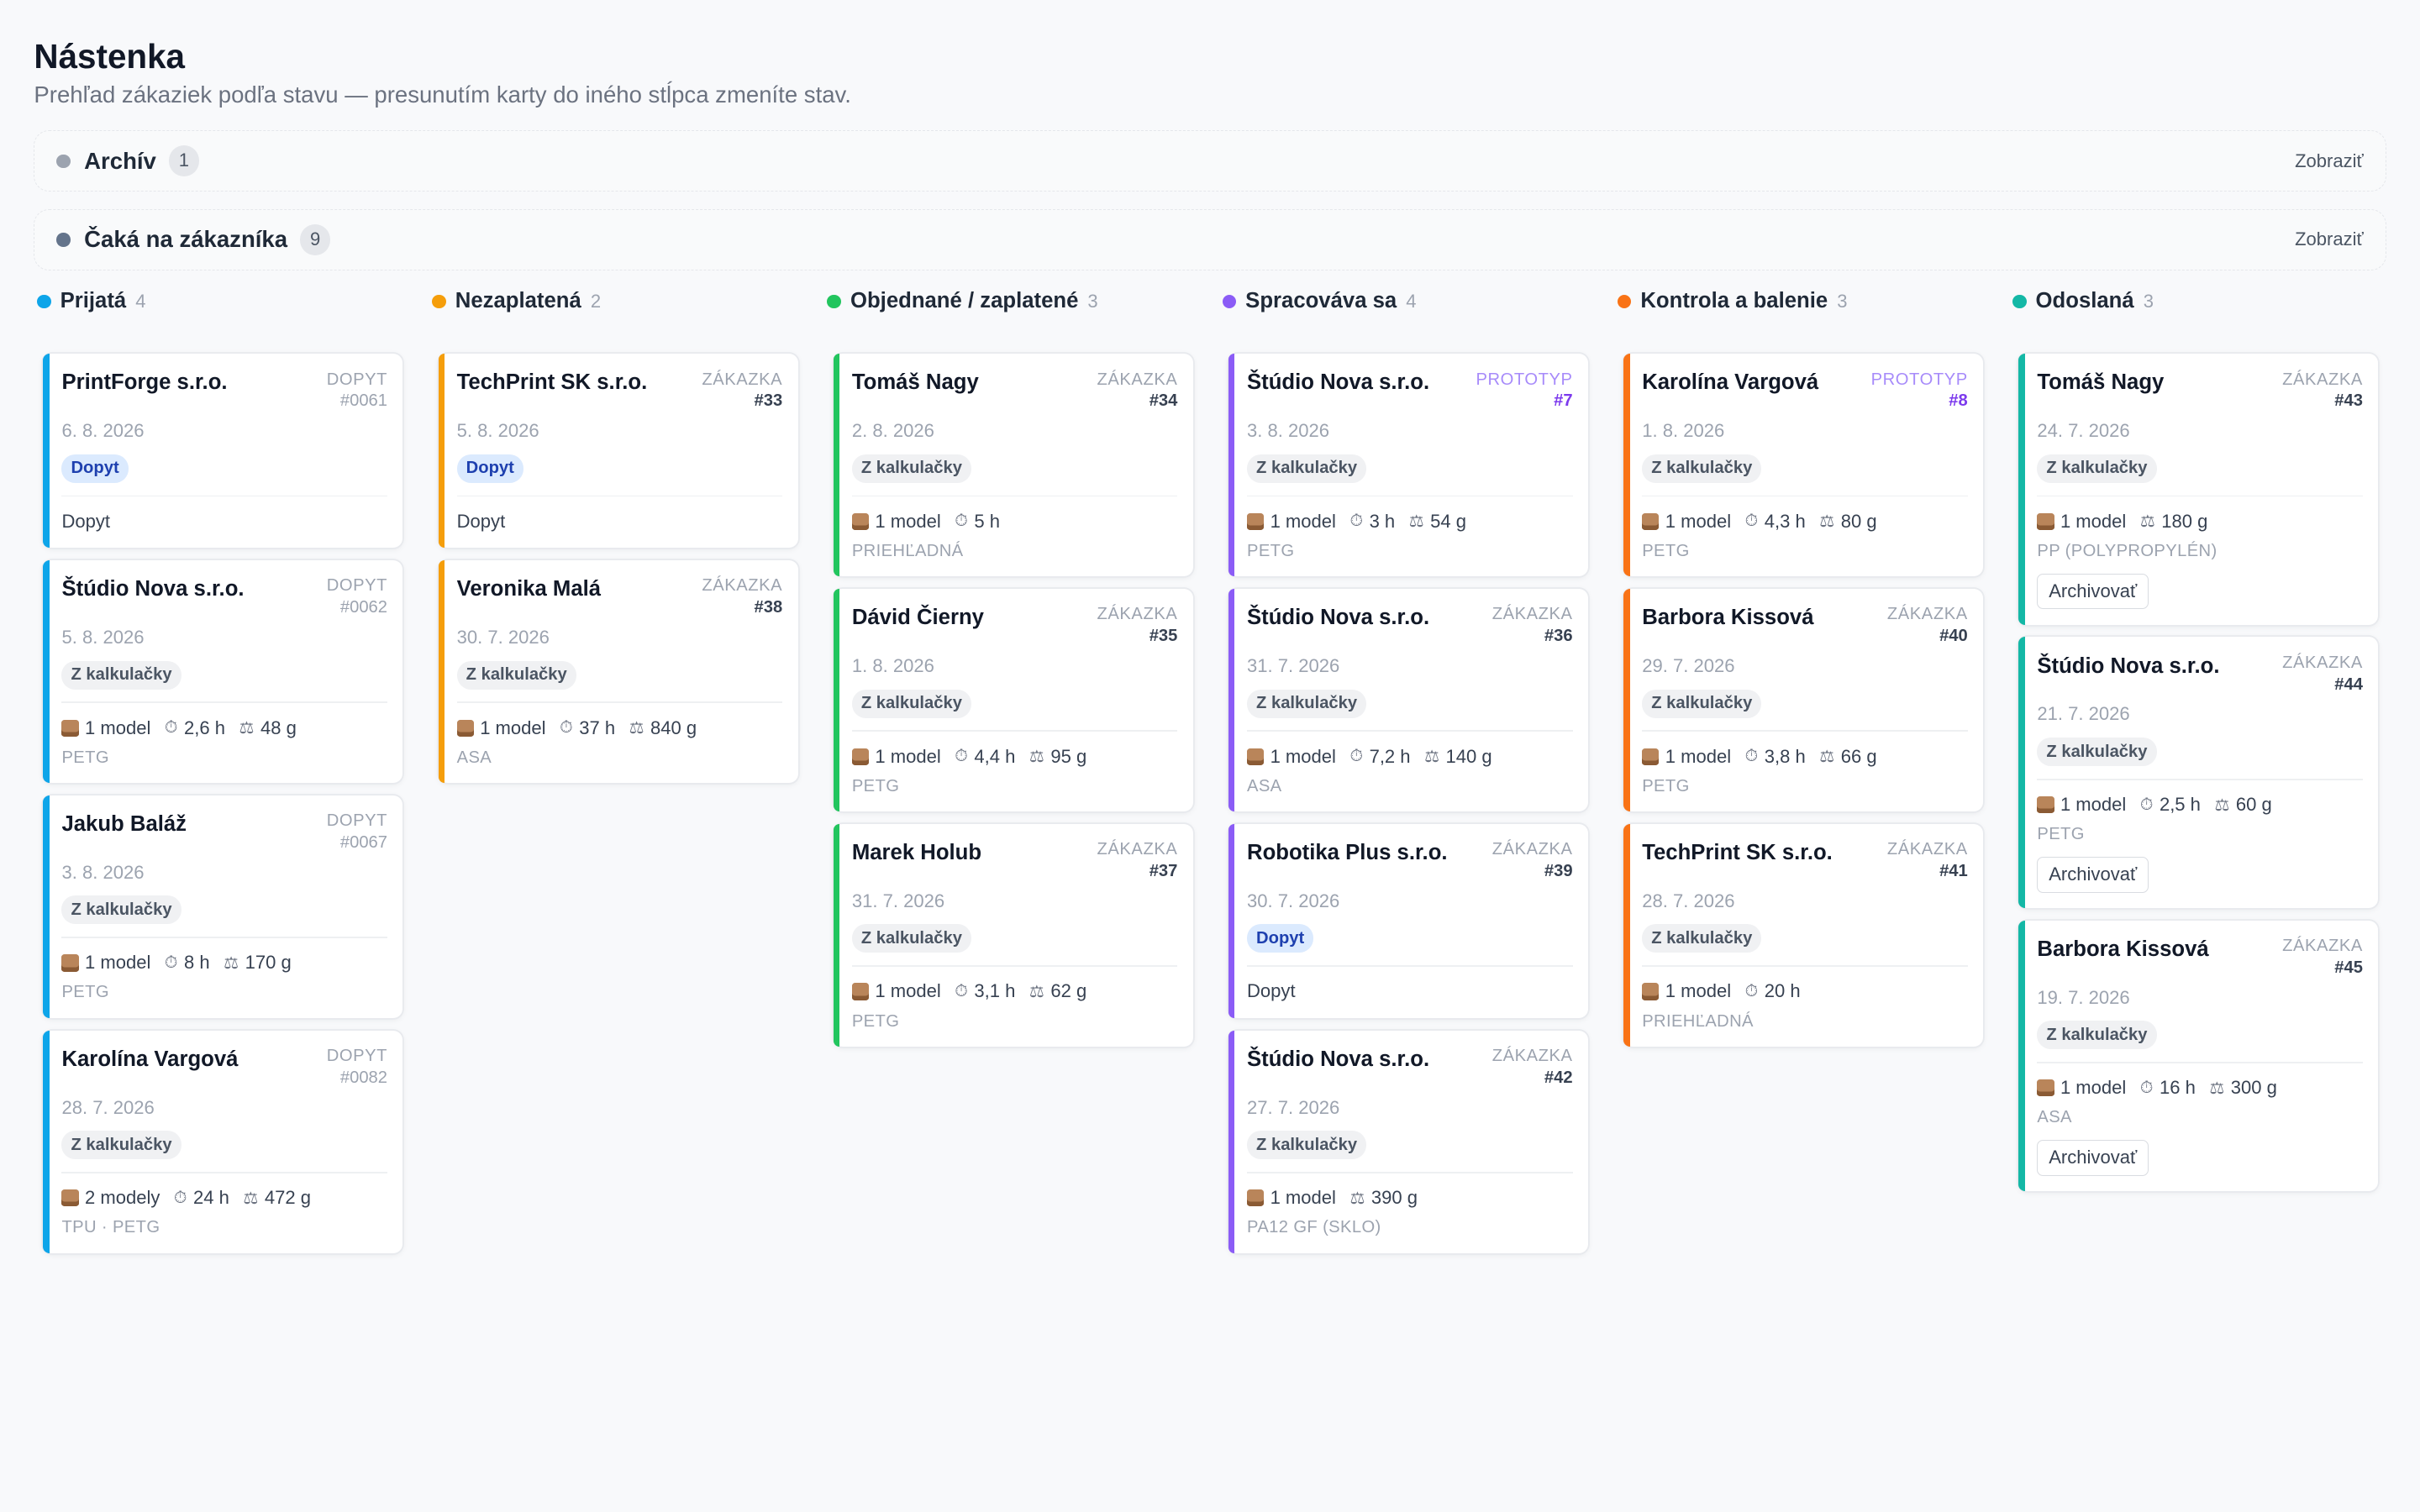 Image resolution: width=2420 pixels, height=1512 pixels. What do you see at coordinates (616, 302) in the screenshot?
I see `column-header: Nezaplatená 2` at bounding box center [616, 302].